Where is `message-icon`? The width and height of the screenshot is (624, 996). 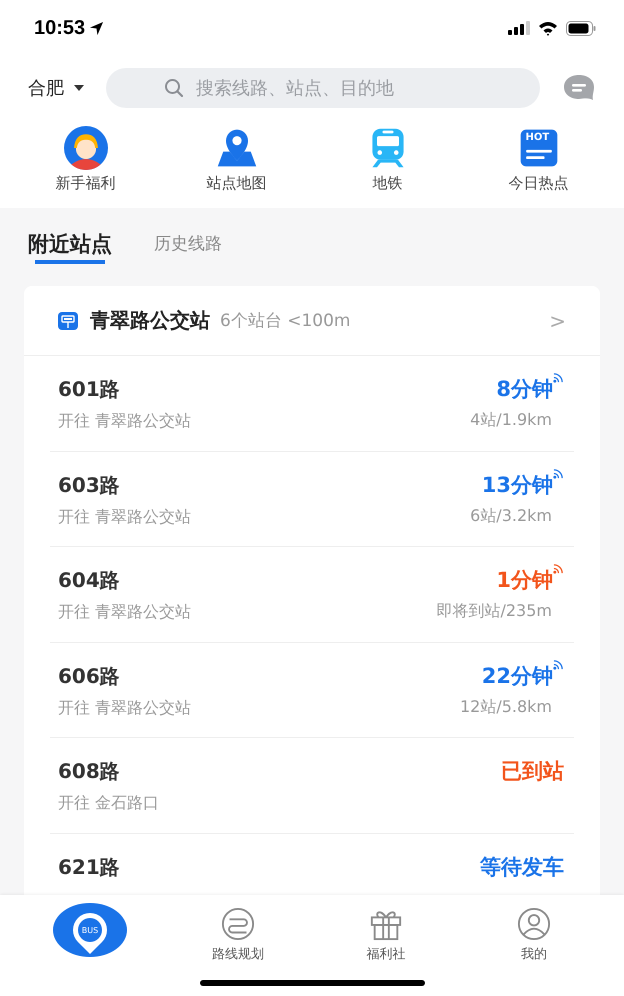 message-icon is located at coordinates (579, 88).